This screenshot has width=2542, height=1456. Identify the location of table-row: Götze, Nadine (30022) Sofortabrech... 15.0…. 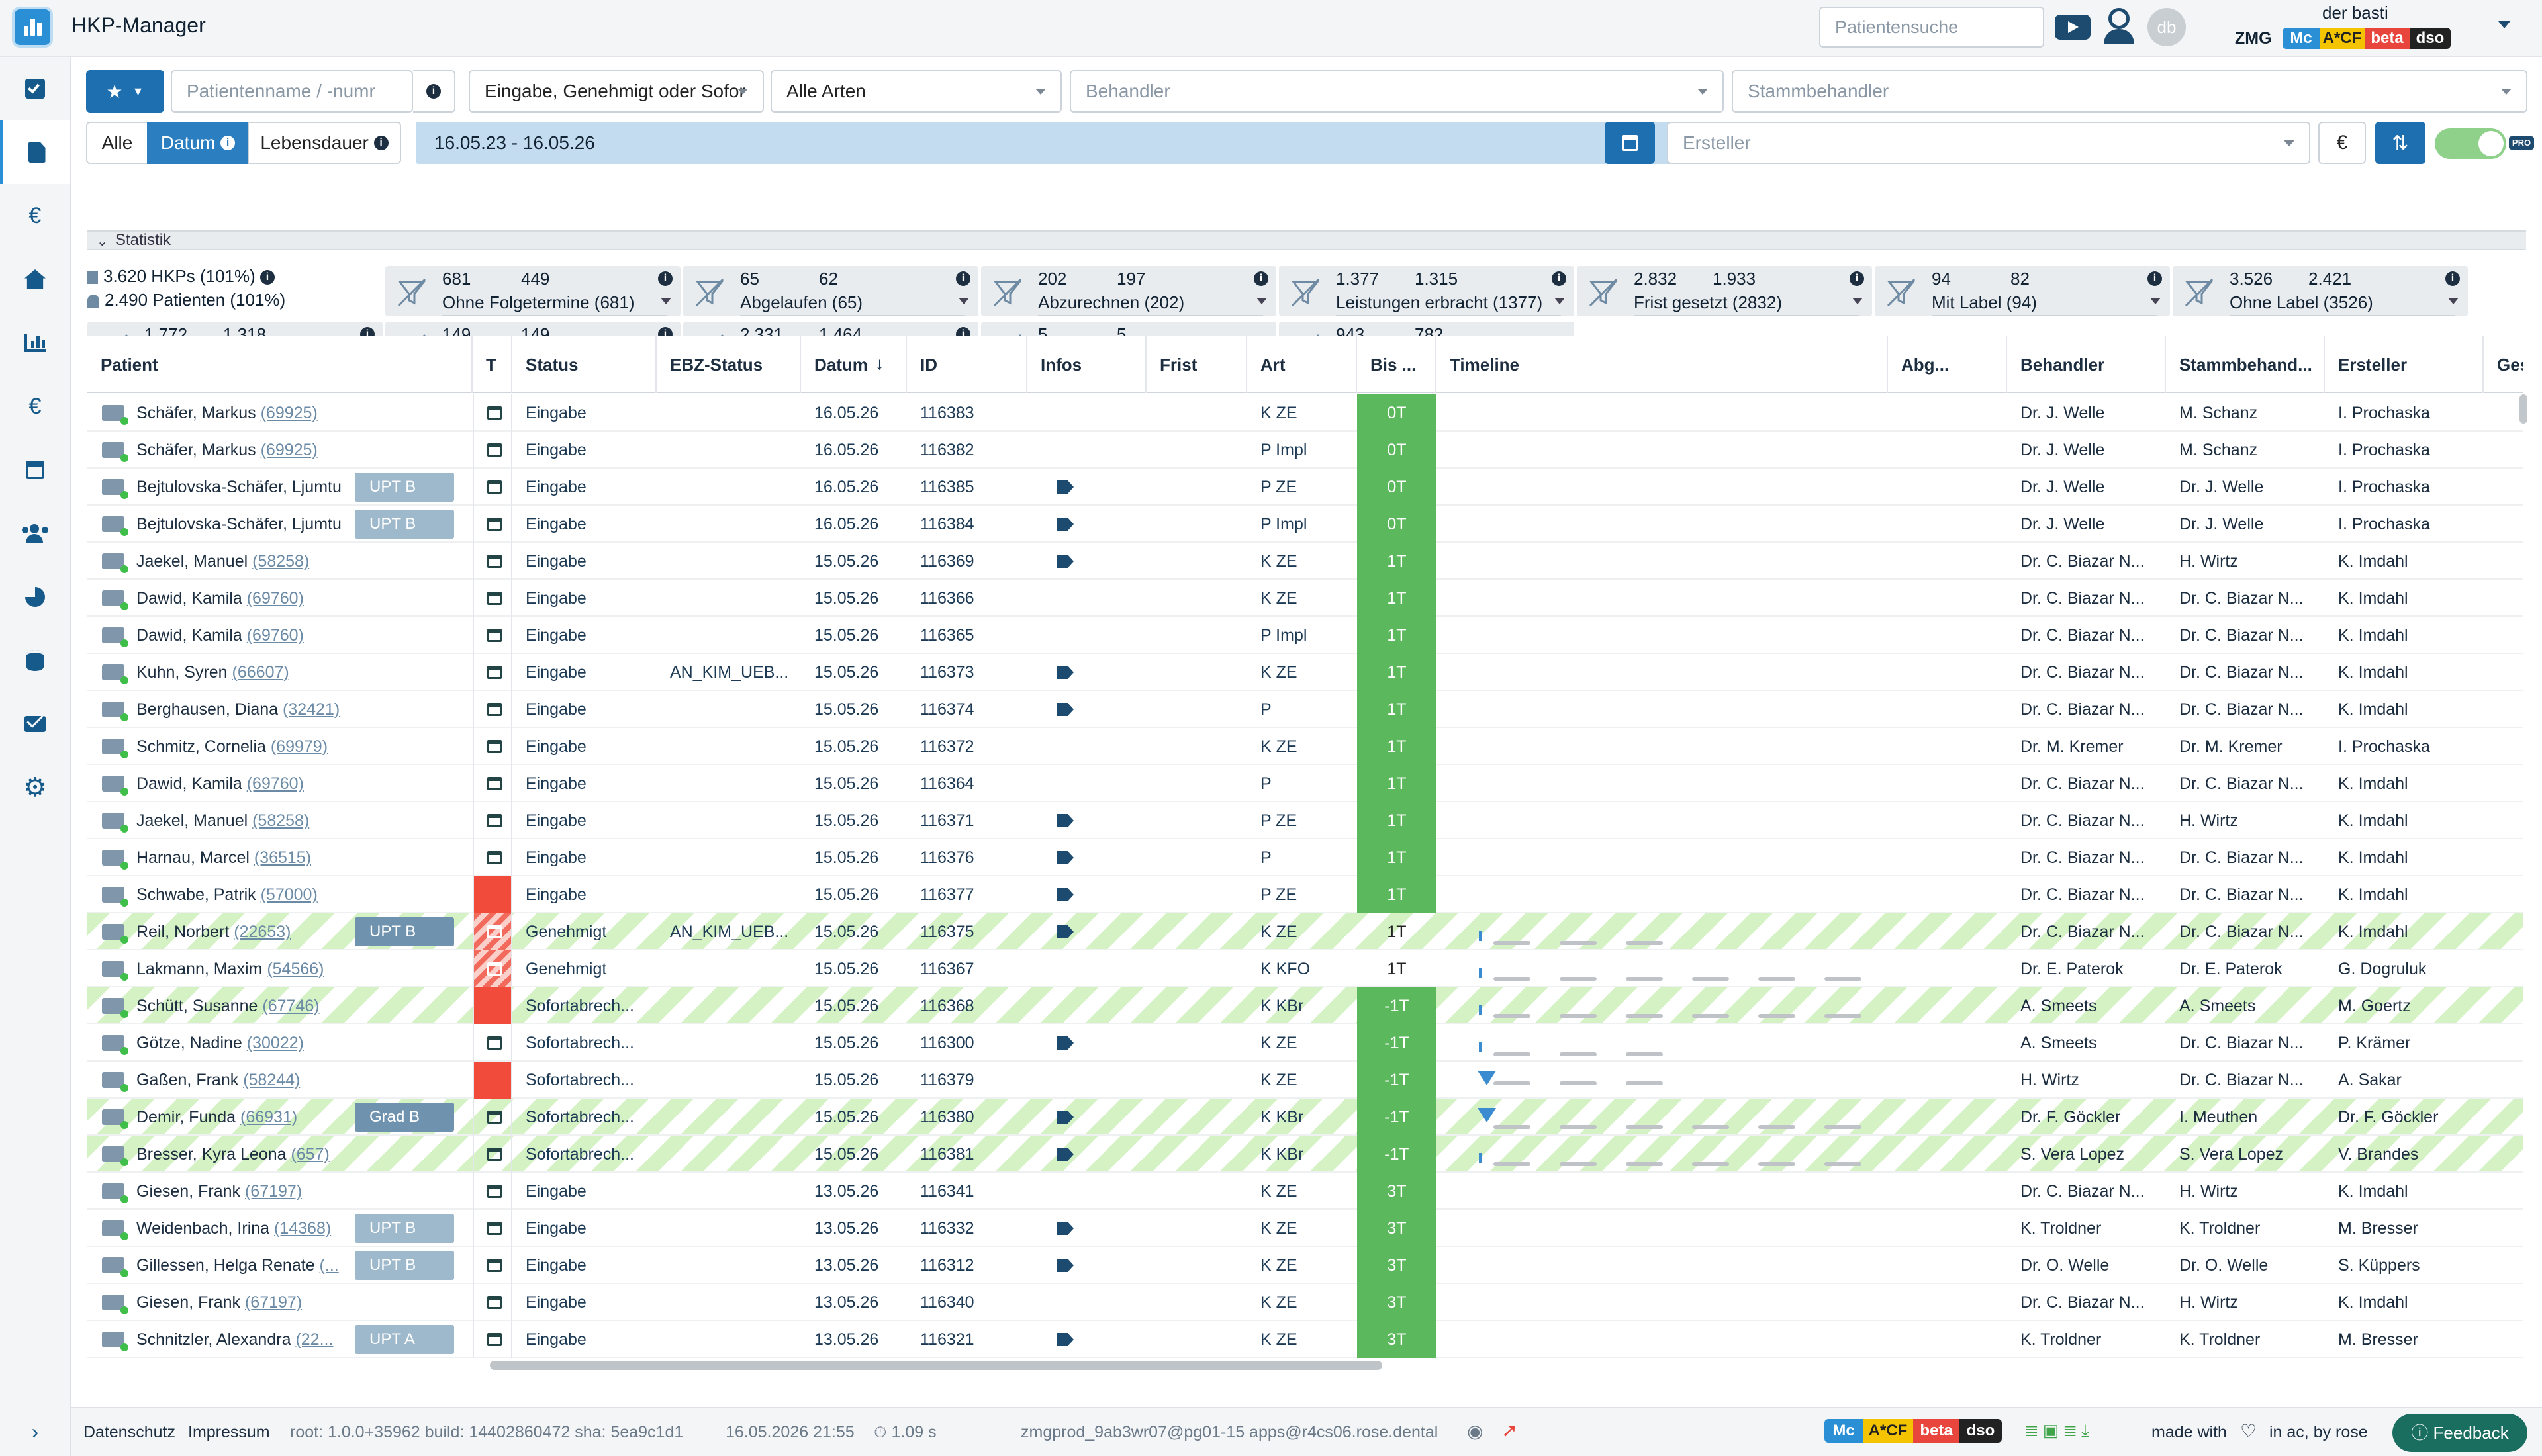
(1305, 1043).